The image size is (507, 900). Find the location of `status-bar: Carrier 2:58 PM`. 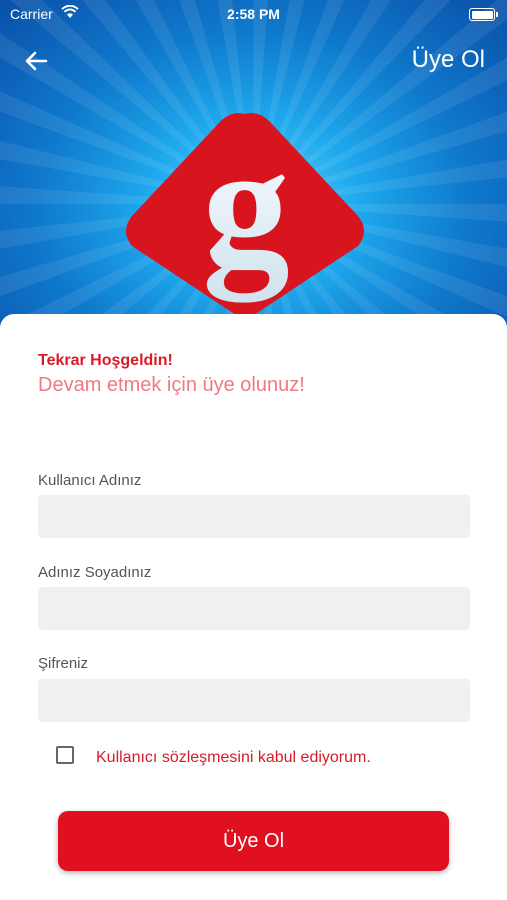

status-bar: Carrier 2:58 PM is located at coordinates (253, 14).